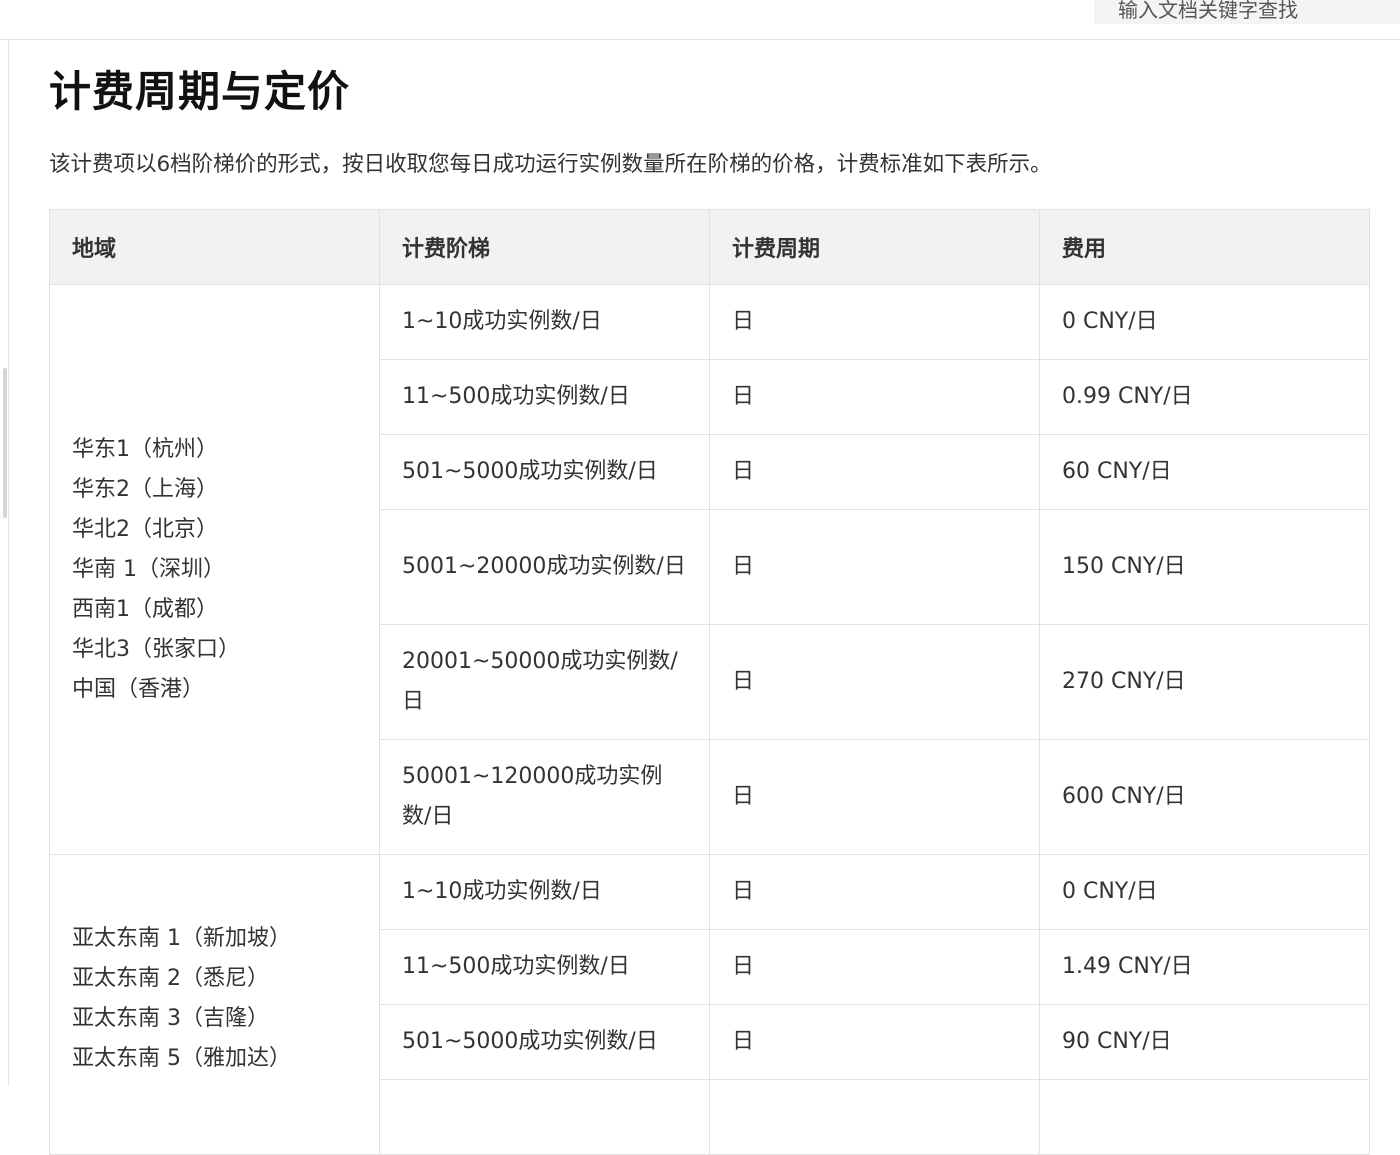 This screenshot has height=1155, width=1400. What do you see at coordinates (200, 91) in the screenshot?
I see `page-title: 计费周期与定价` at bounding box center [200, 91].